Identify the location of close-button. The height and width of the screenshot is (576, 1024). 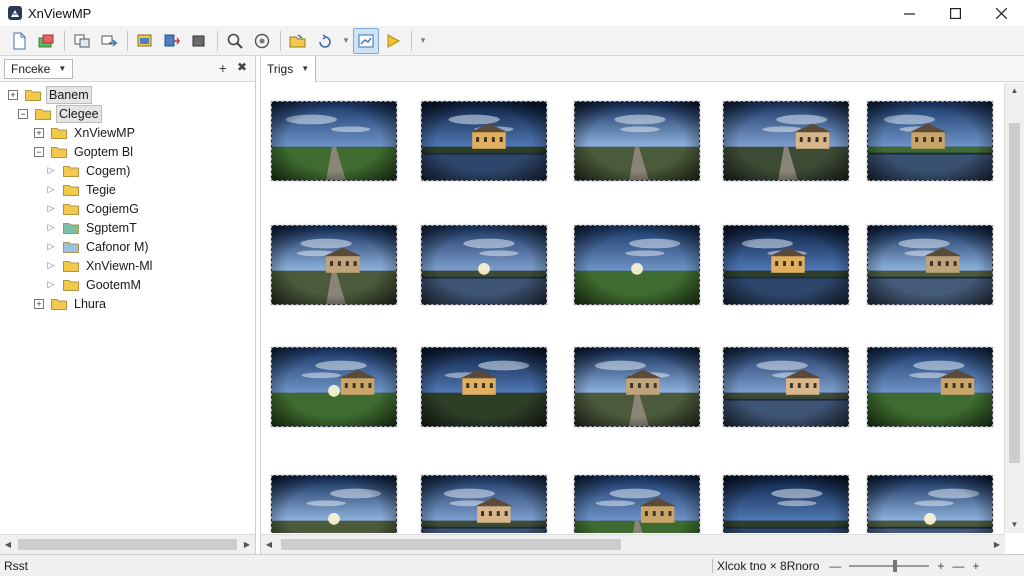
(1001, 13).